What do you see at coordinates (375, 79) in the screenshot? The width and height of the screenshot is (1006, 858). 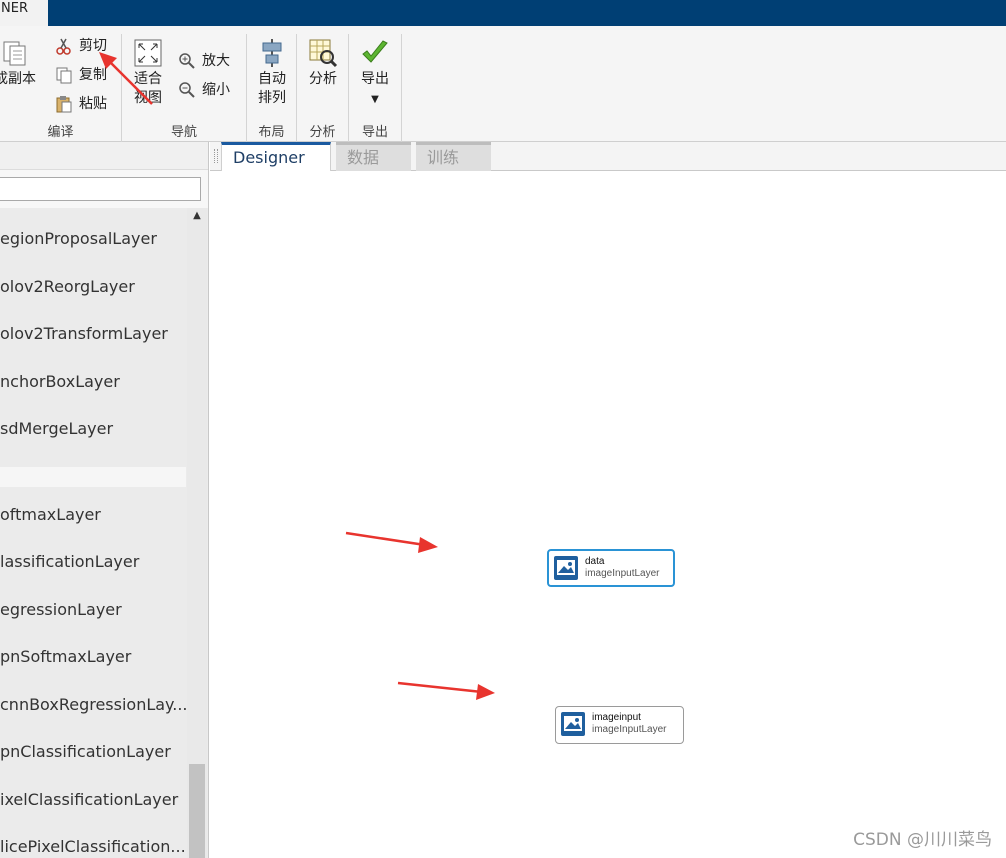 I see `export-label: 导出` at bounding box center [375, 79].